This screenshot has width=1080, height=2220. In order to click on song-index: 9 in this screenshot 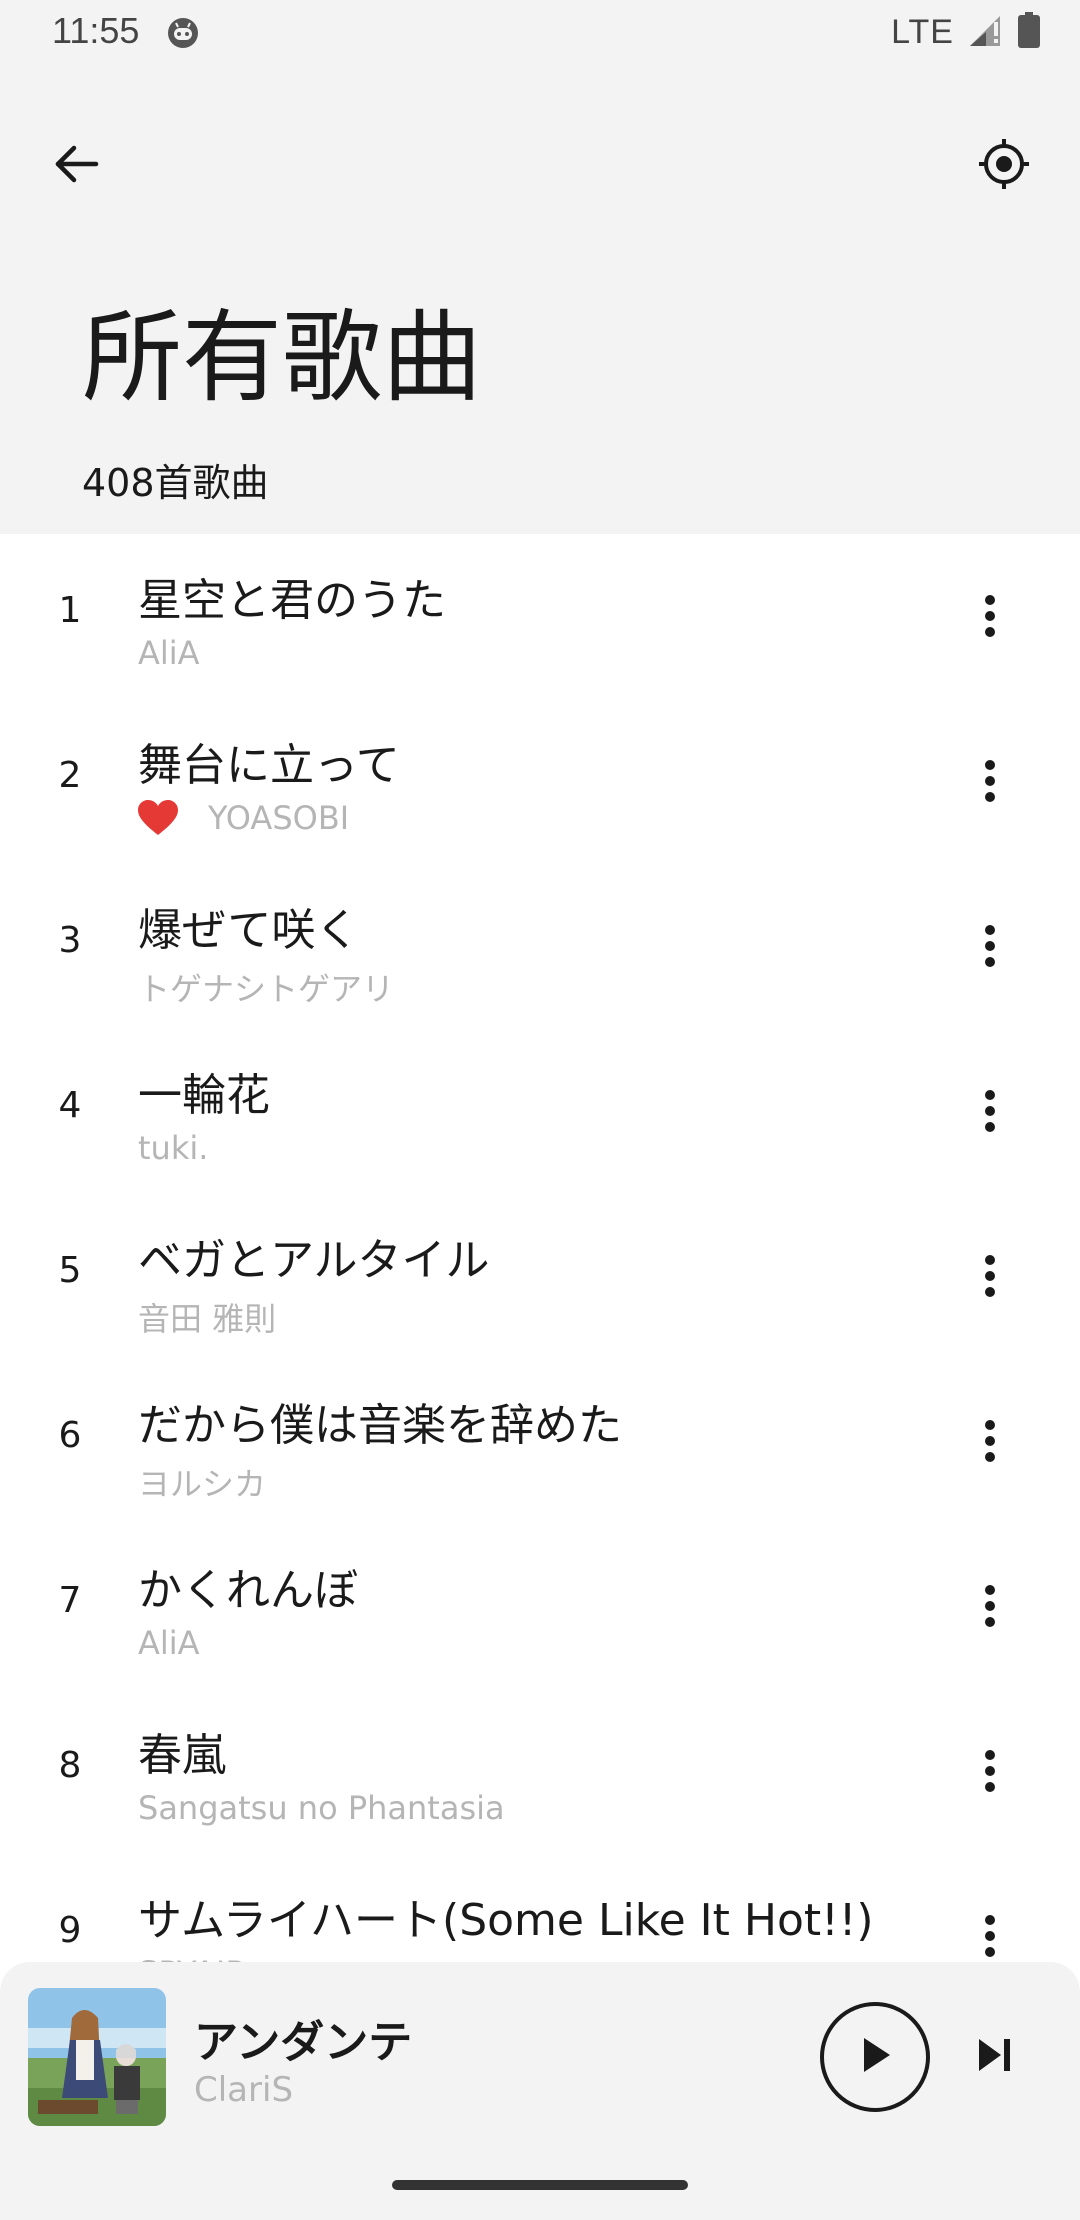, I will do `click(70, 1930)`.